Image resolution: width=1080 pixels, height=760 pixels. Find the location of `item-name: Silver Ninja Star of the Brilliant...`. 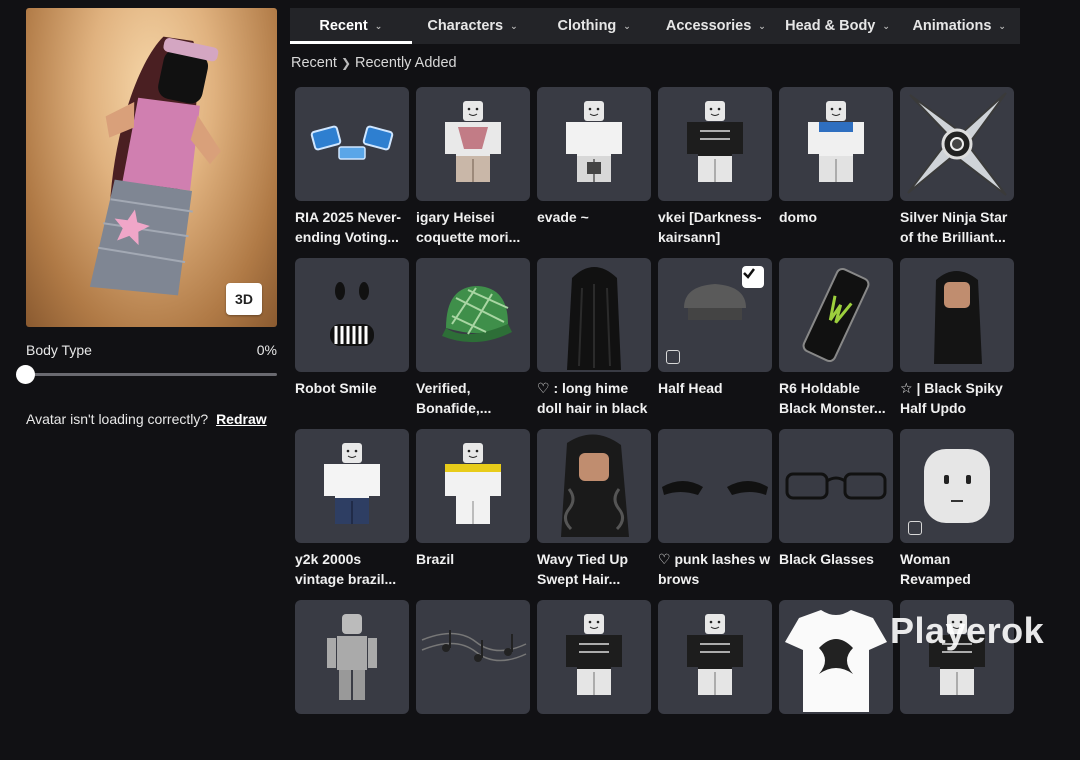

item-name: Silver Ninja Star of the Brilliant... is located at coordinates (954, 227).